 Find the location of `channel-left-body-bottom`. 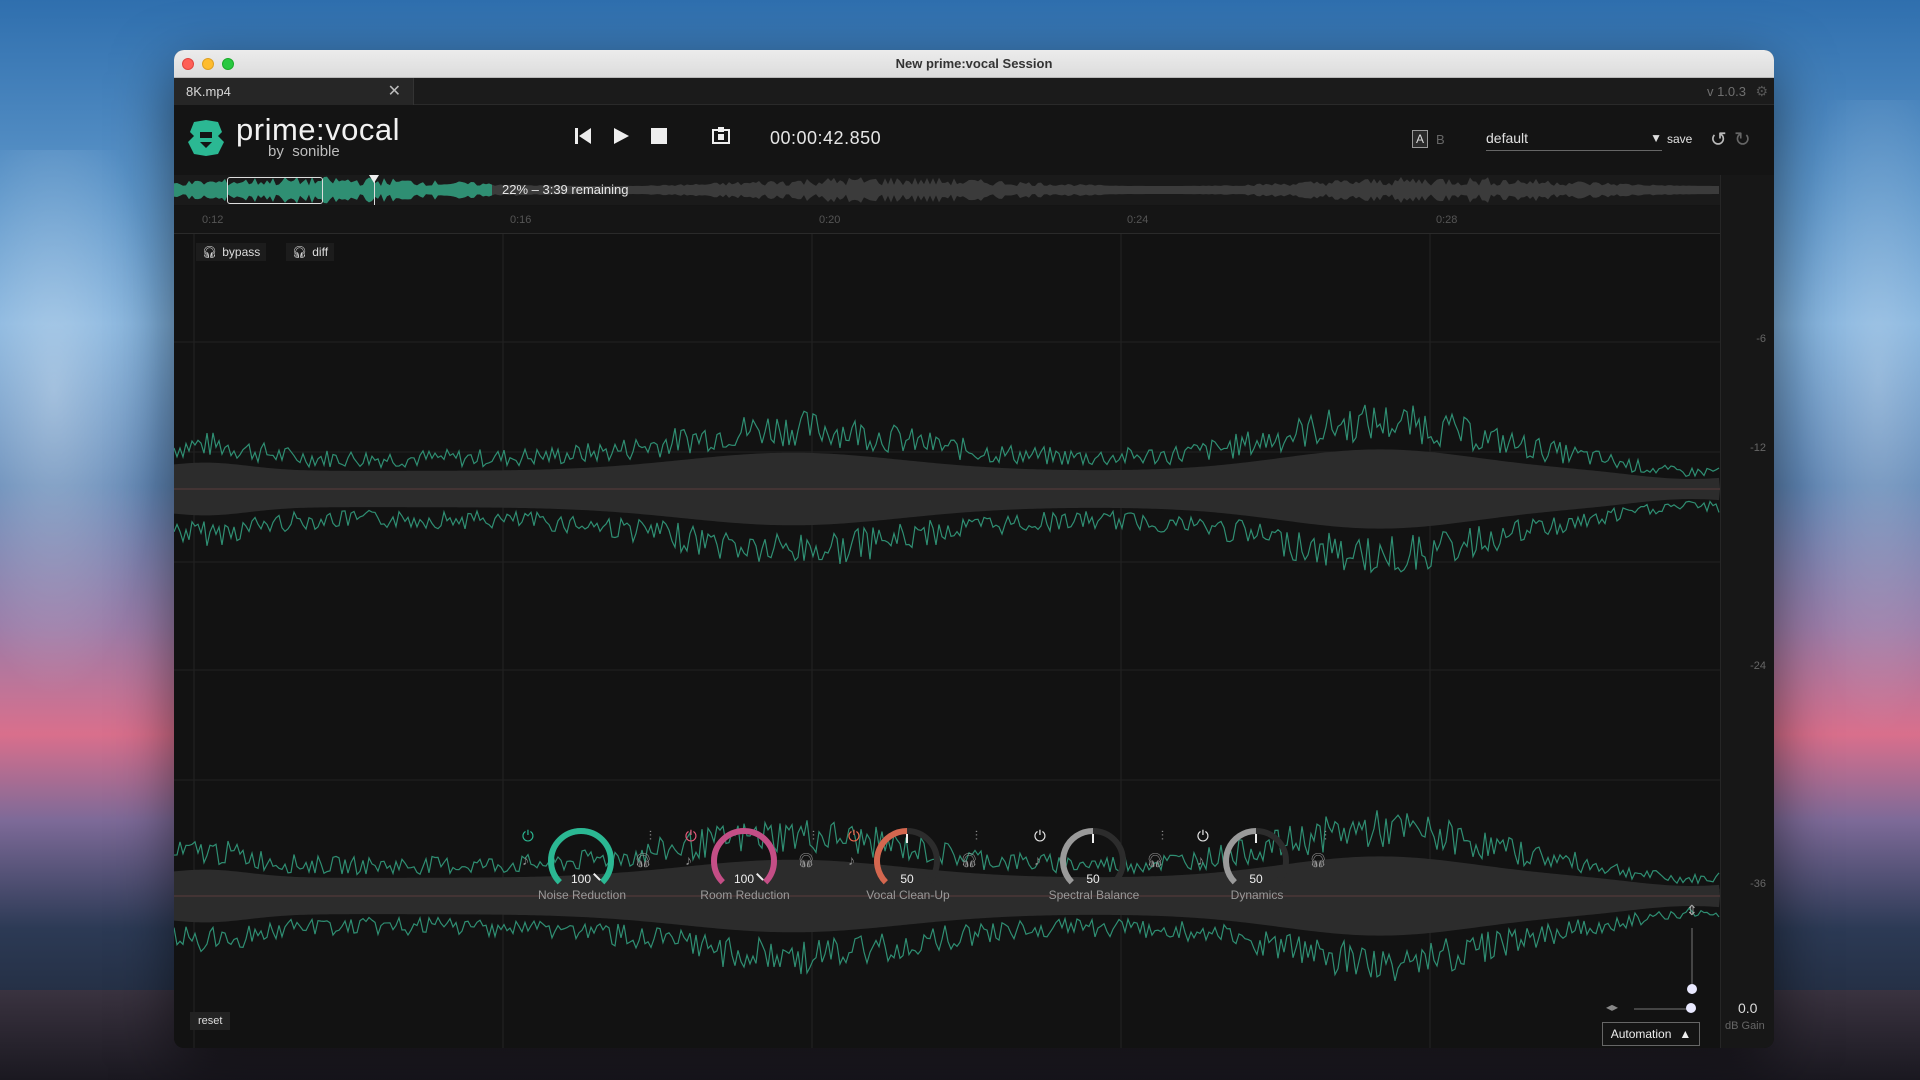

channel-left-body-bottom is located at coordinates (947, 509).